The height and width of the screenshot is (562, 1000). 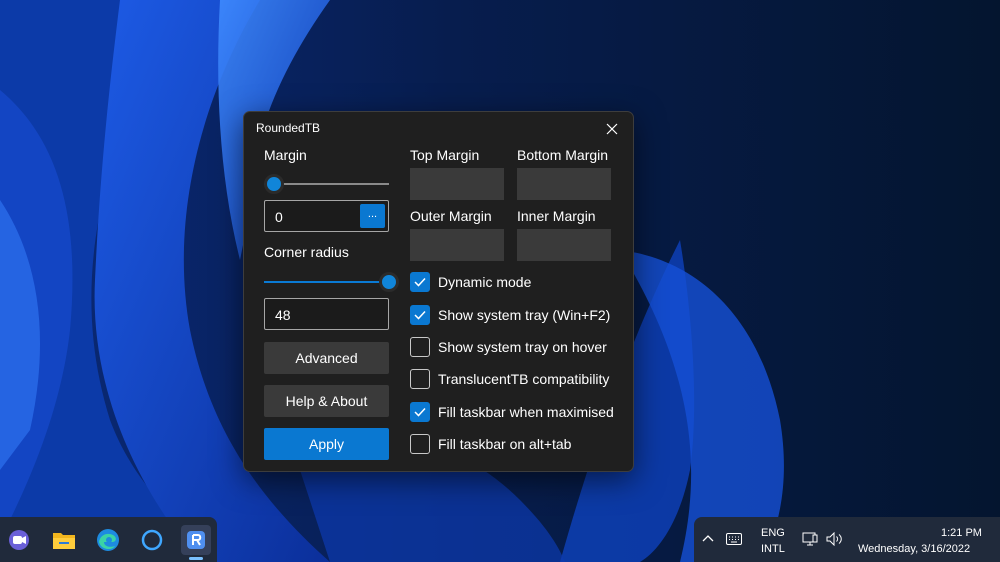 I want to click on taskbar-apps, so click(x=108, y=539).